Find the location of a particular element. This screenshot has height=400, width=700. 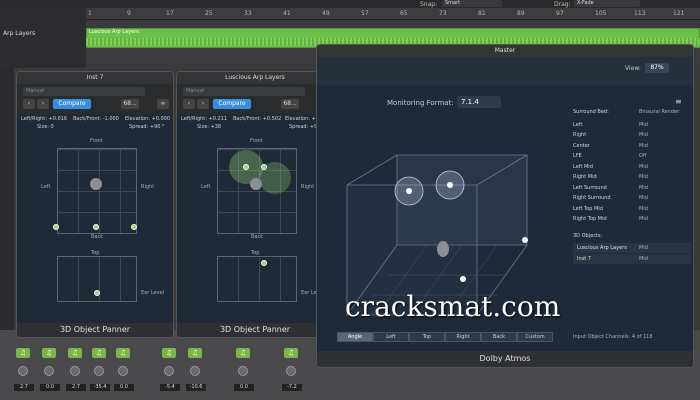

bed-row: Left Surround Mid is located at coordinates (632, 190).